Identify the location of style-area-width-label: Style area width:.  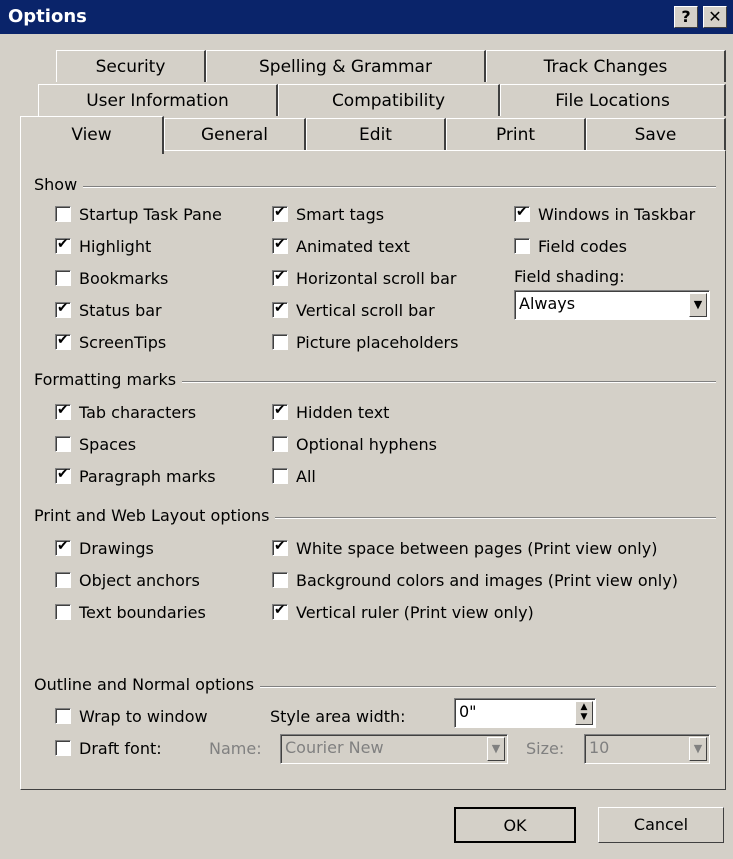
(338, 716).